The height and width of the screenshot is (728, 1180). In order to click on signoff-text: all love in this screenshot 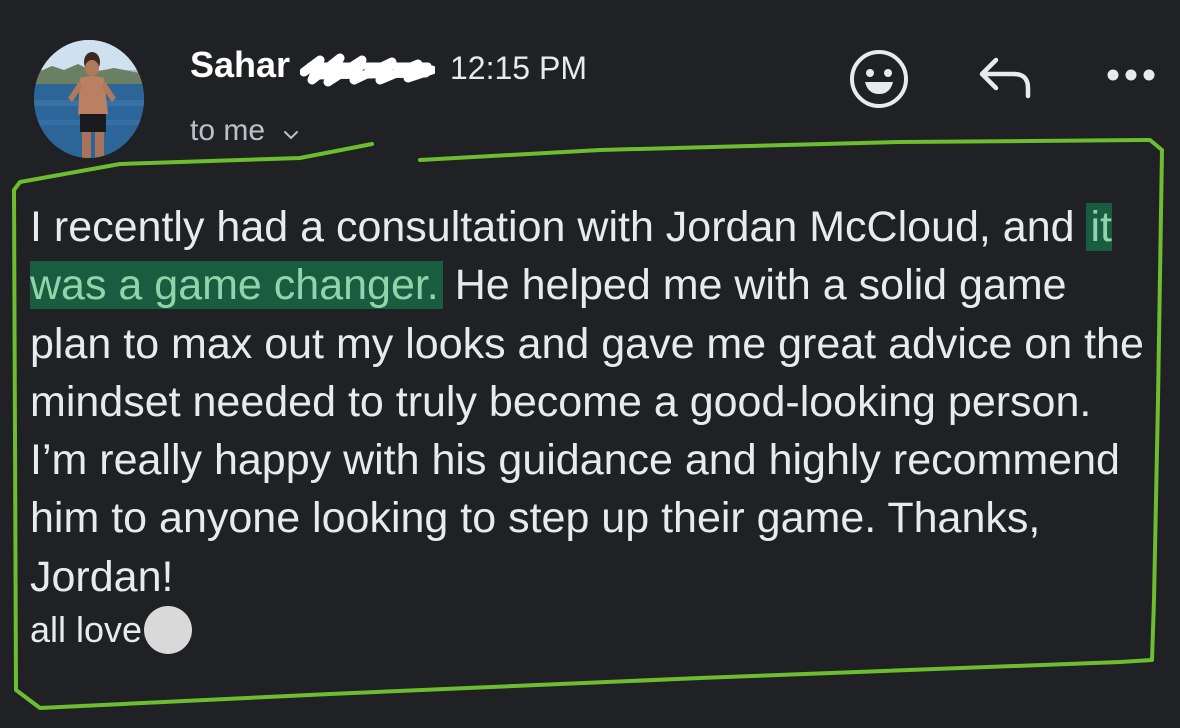, I will do `click(86, 629)`.